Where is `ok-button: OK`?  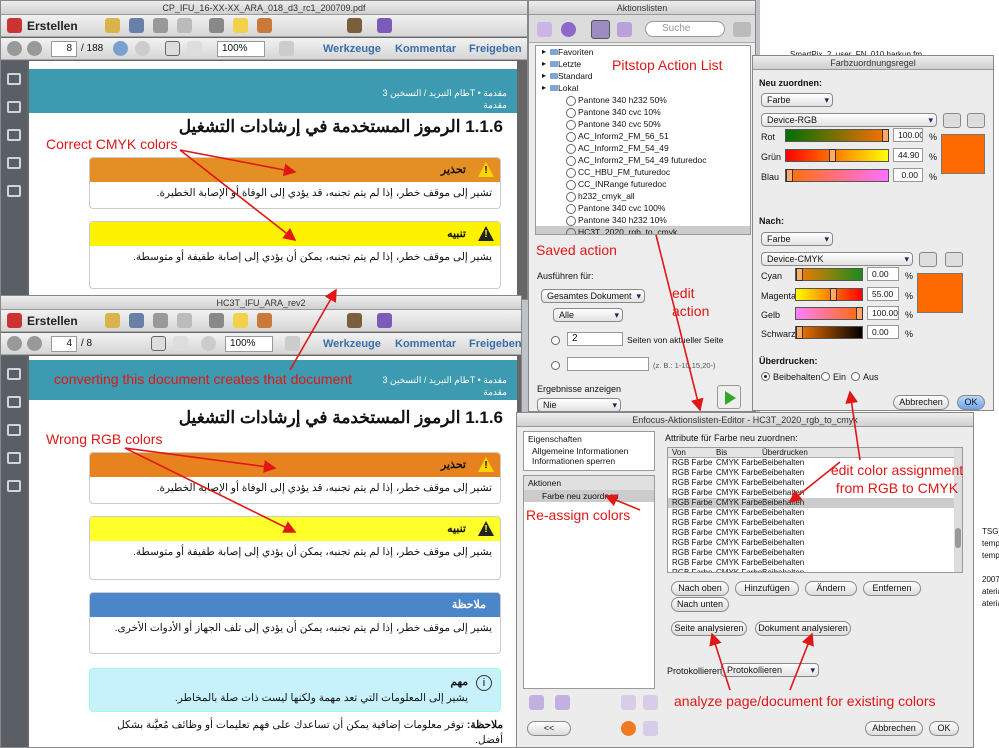
ok-button: OK is located at coordinates (944, 728).